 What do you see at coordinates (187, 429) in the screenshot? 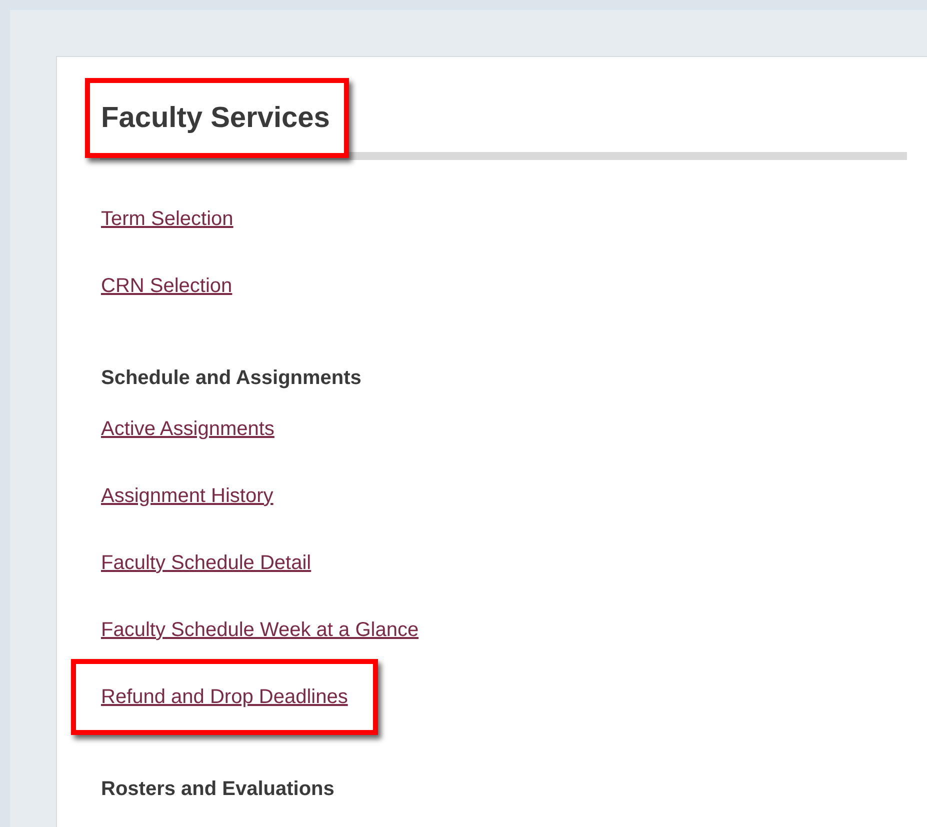
I see `menu-link: Active Assignments` at bounding box center [187, 429].